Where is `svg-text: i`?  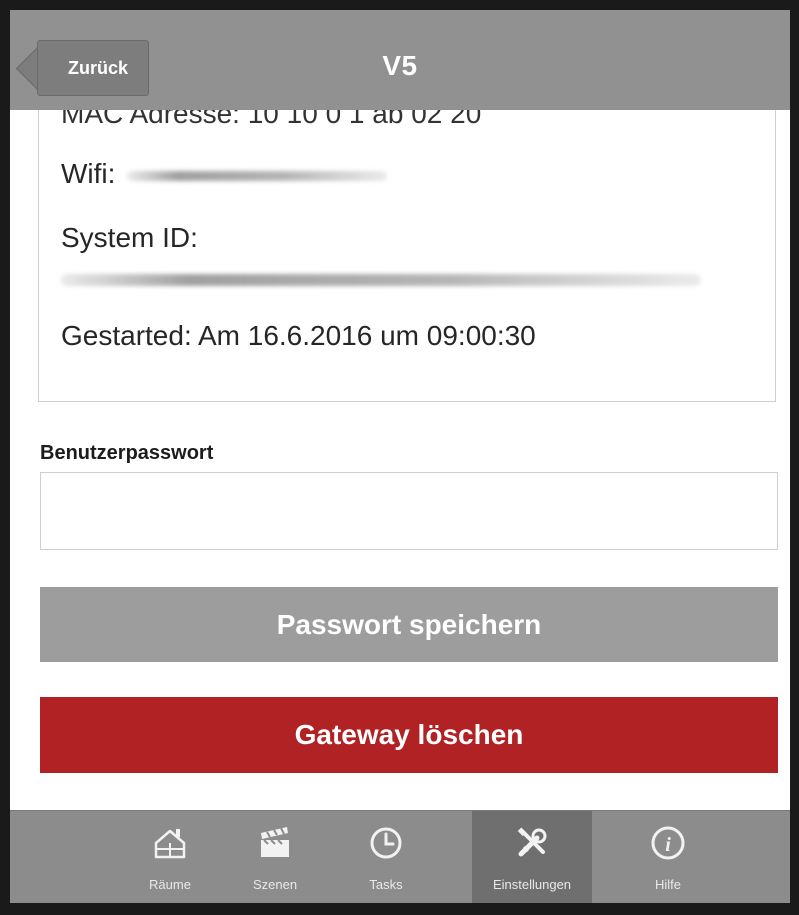
svg-text: i is located at coordinates (668, 845).